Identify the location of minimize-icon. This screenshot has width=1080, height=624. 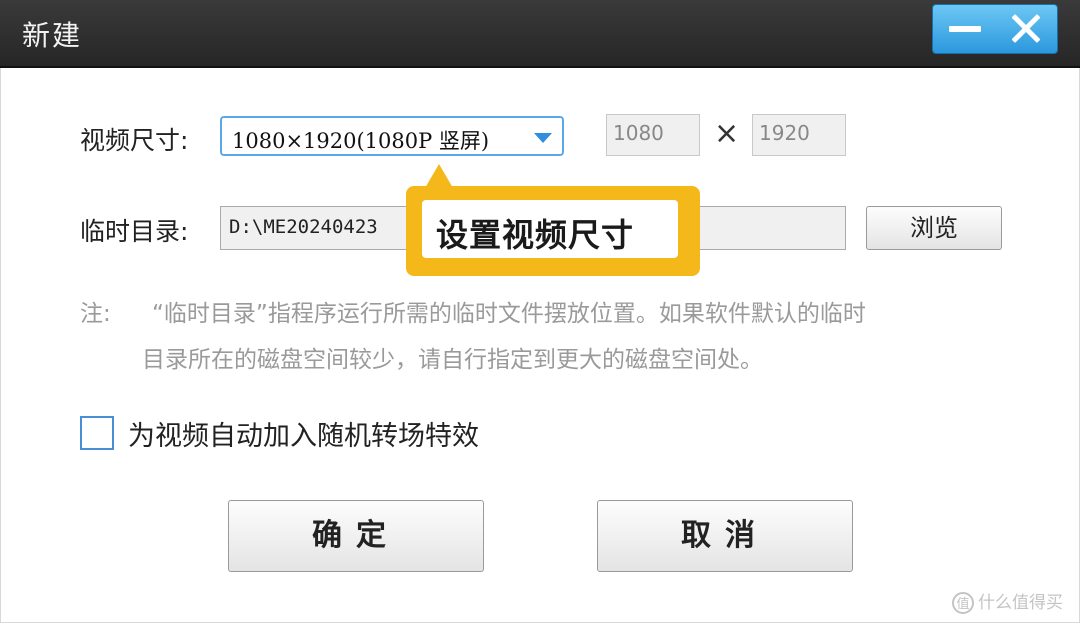
(965, 29).